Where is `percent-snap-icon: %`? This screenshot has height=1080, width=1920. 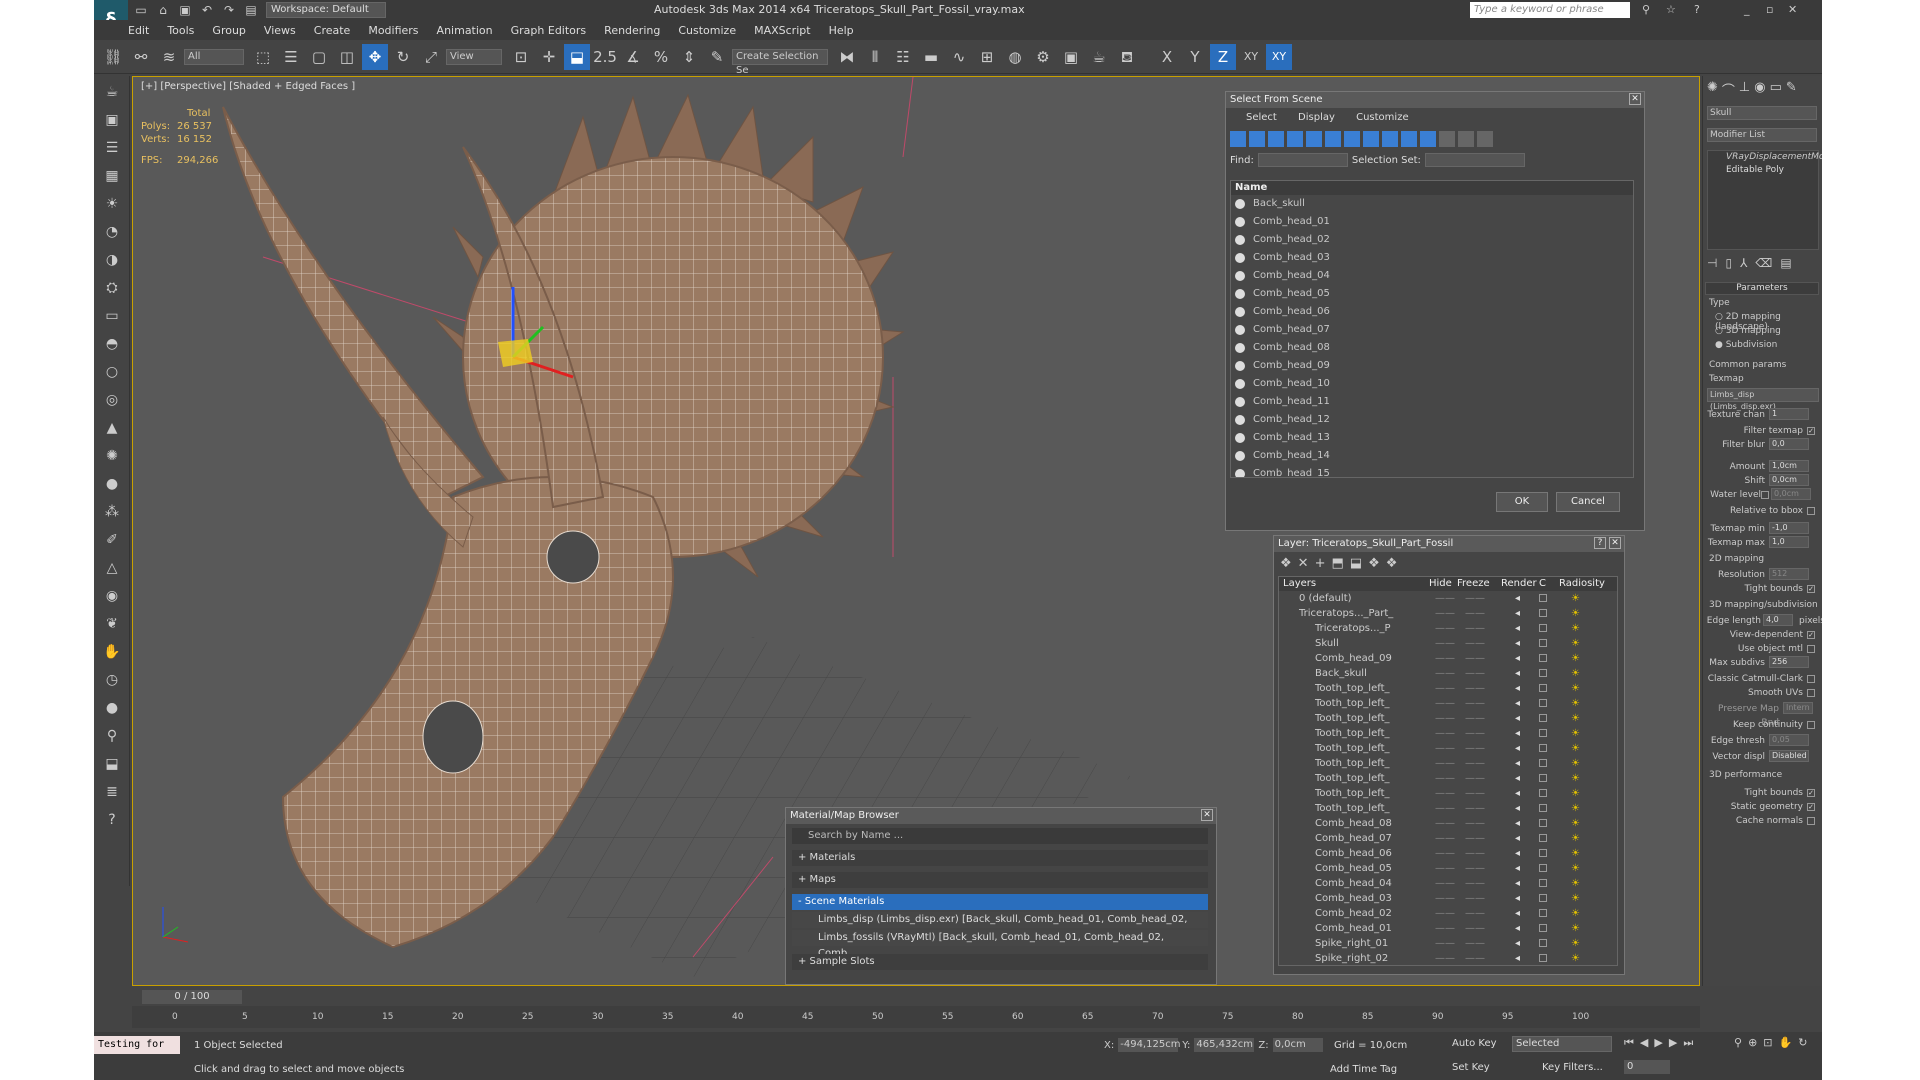
percent-snap-icon: % is located at coordinates (661, 57).